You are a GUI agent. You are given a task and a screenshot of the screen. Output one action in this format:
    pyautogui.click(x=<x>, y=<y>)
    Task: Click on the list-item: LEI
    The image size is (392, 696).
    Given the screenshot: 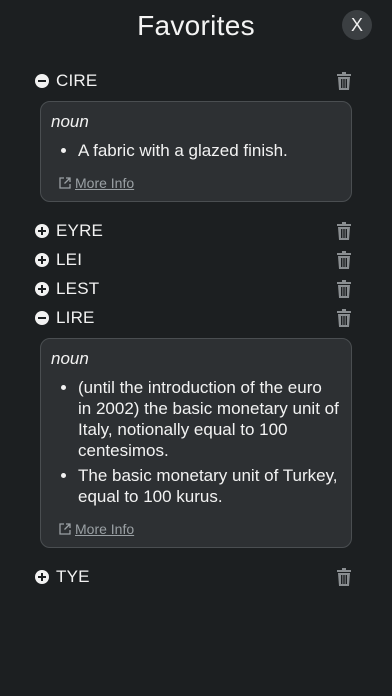 What is the action you would take?
    pyautogui.click(x=195, y=259)
    